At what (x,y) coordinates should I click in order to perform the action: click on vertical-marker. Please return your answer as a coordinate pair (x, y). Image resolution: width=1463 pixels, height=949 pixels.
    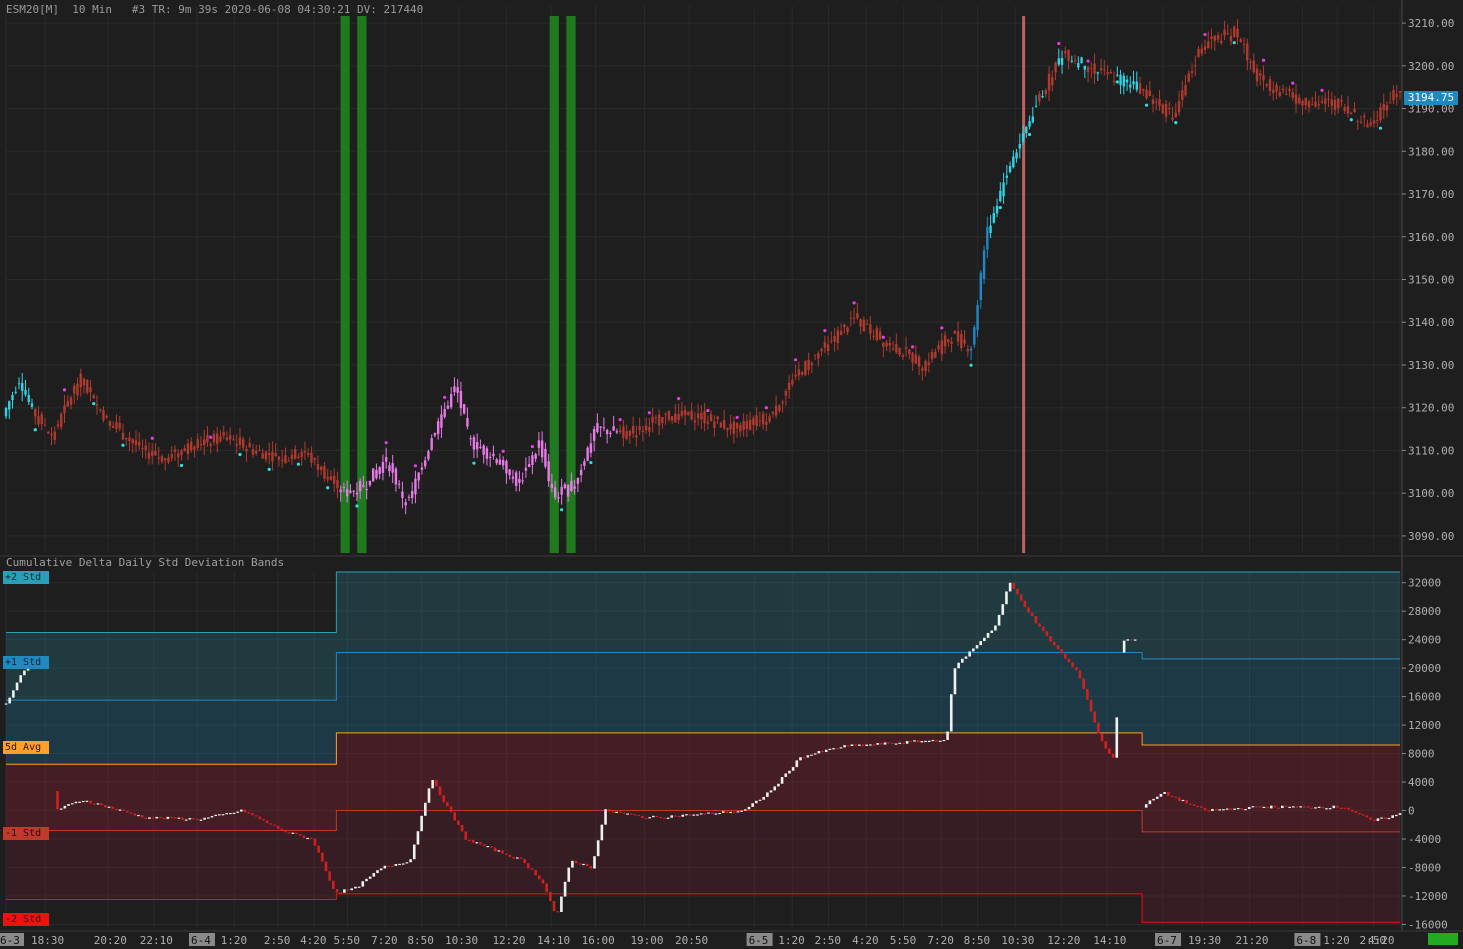
    Looking at the image, I should click on (1024, 284).